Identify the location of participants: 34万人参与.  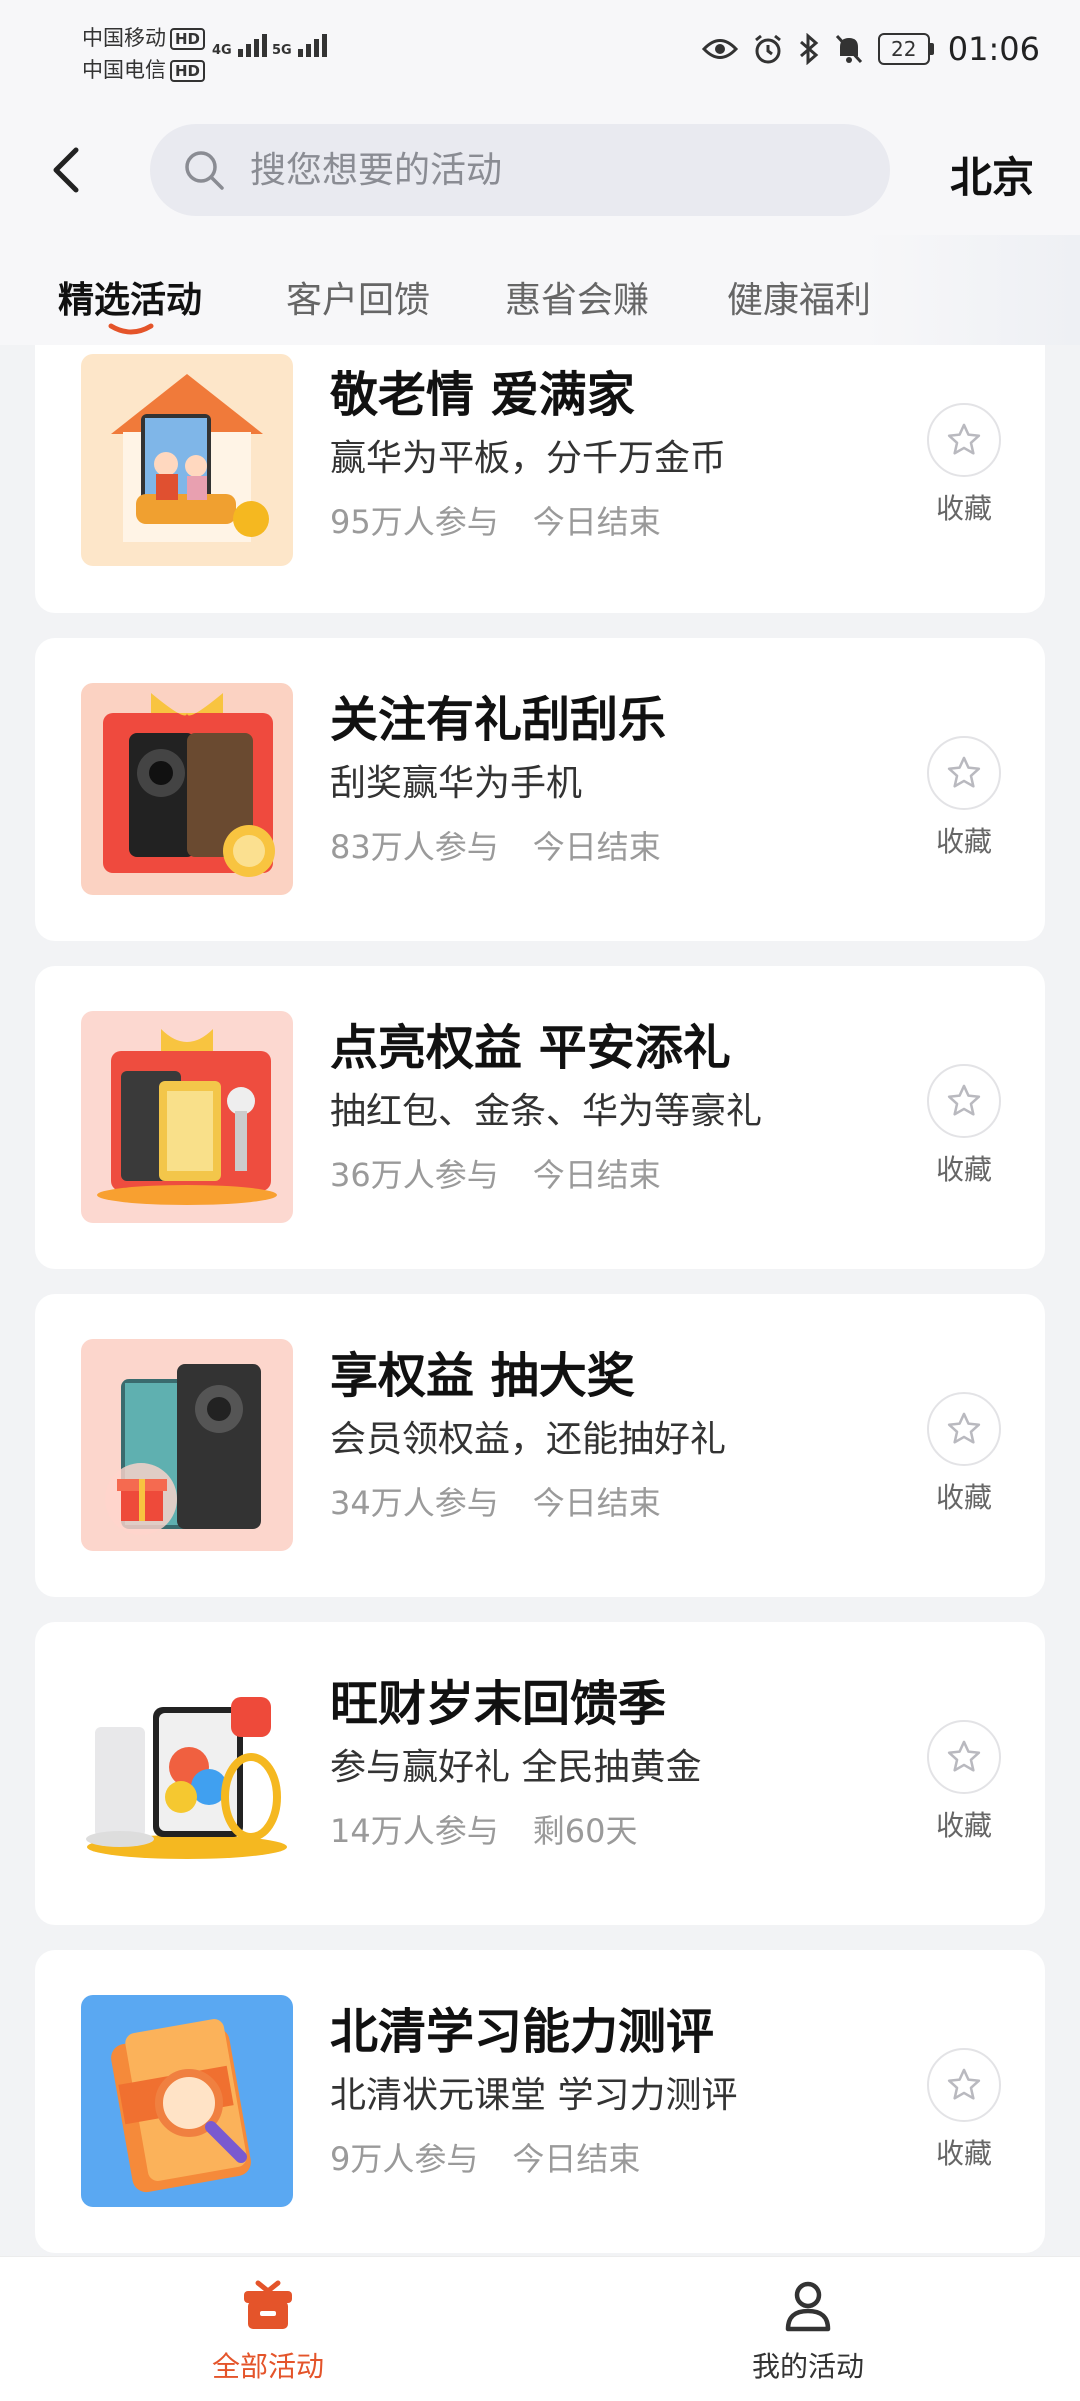
(414, 1503).